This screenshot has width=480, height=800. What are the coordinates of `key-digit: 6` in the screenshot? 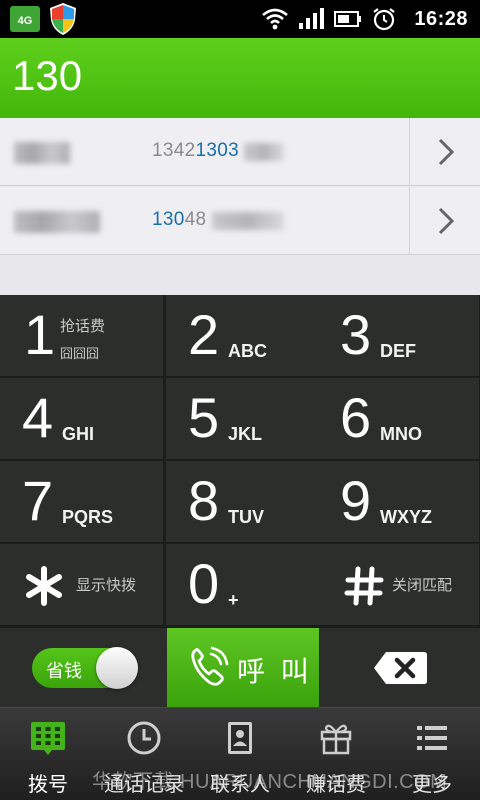 It's located at (356, 417).